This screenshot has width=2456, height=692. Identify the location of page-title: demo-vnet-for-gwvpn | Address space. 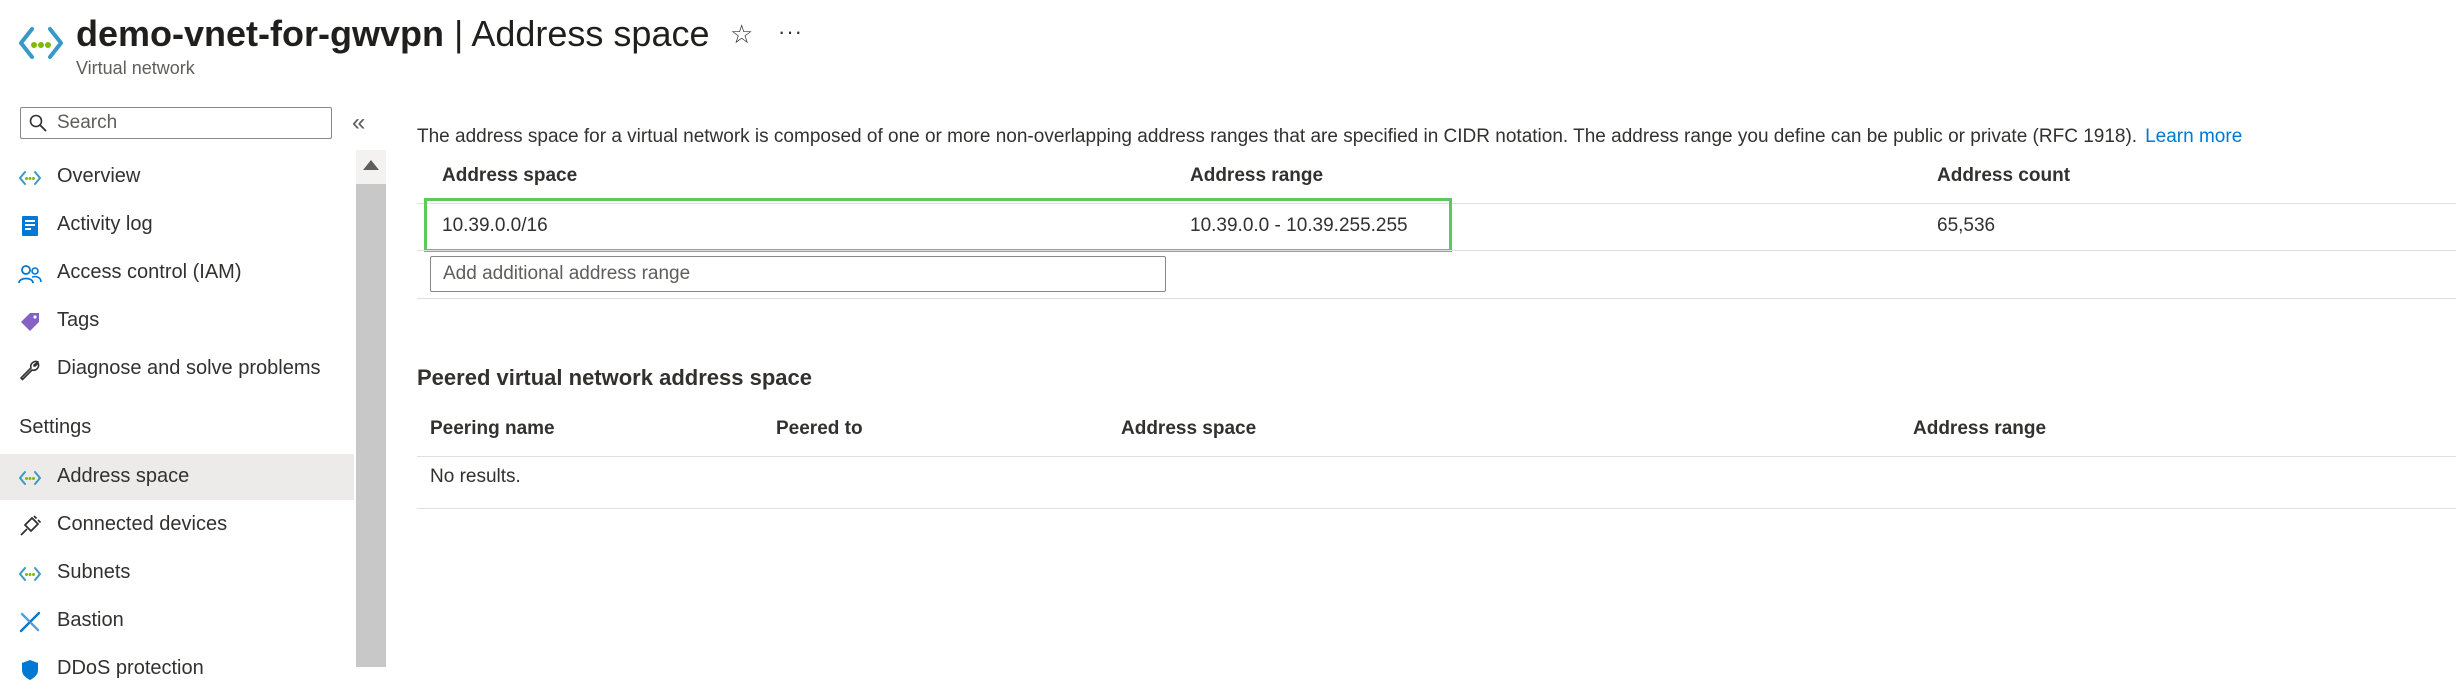
(393, 34).